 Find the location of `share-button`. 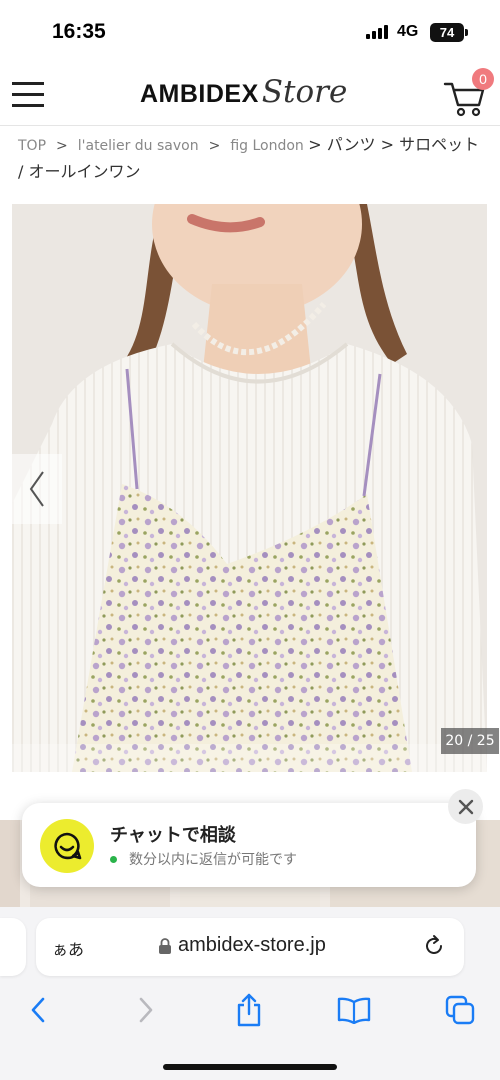

share-button is located at coordinates (249, 1010).